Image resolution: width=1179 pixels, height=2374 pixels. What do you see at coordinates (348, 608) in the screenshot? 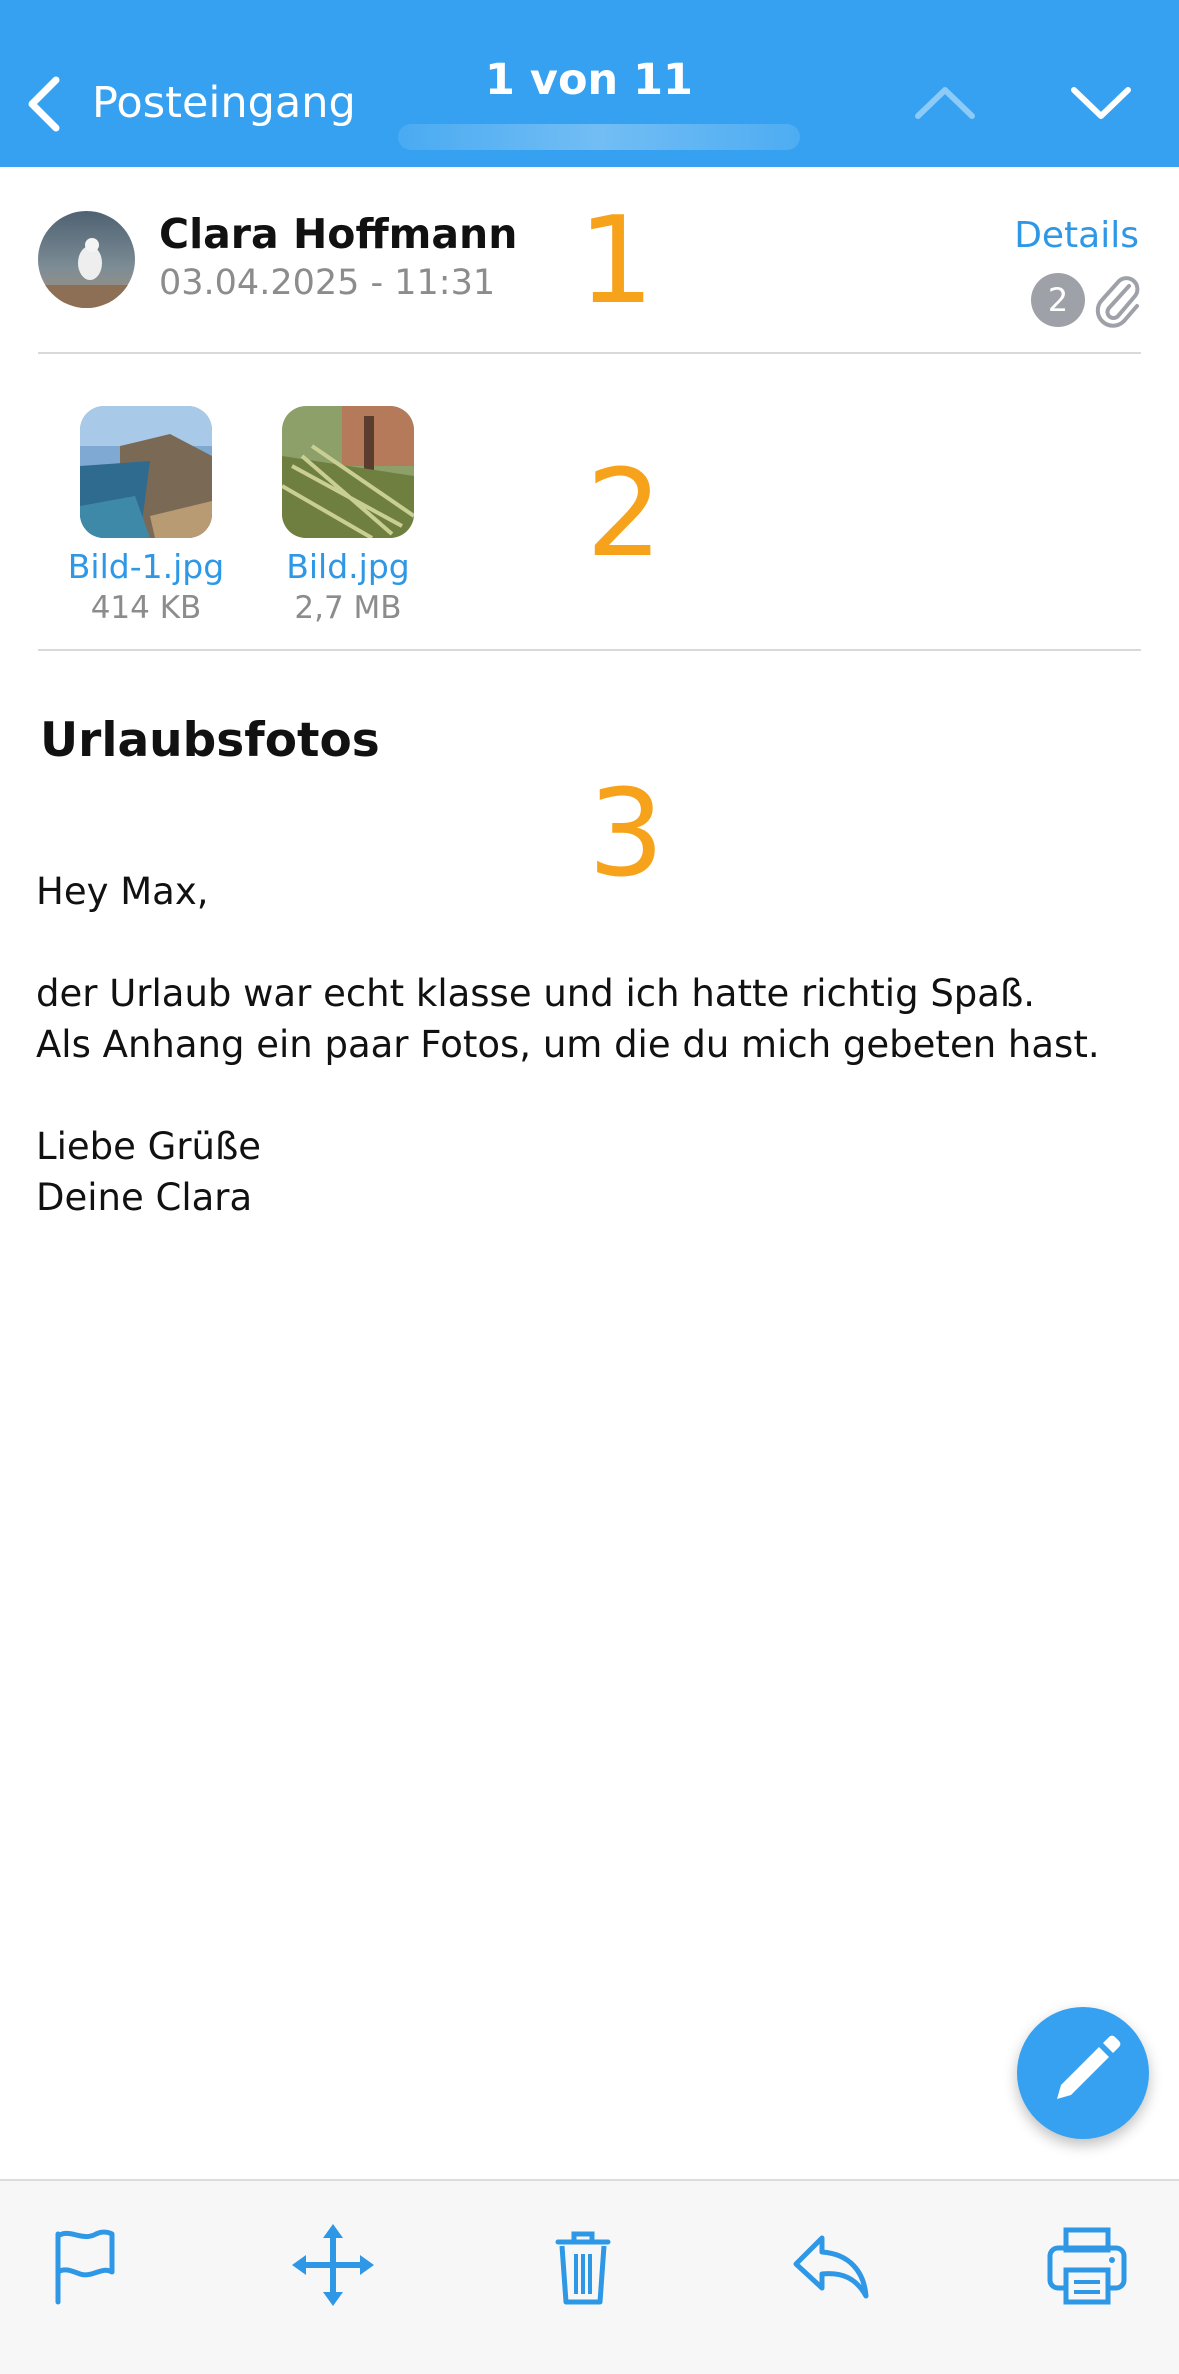
I see `attachment-size: 2,7 MB` at bounding box center [348, 608].